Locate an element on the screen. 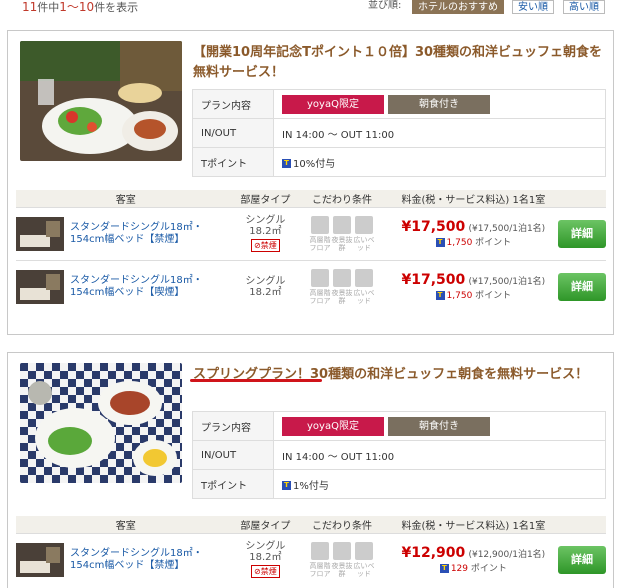 The width and height of the screenshot is (622, 588). price-per-person: (¥12,900/1泊1名) is located at coordinates (507, 555).